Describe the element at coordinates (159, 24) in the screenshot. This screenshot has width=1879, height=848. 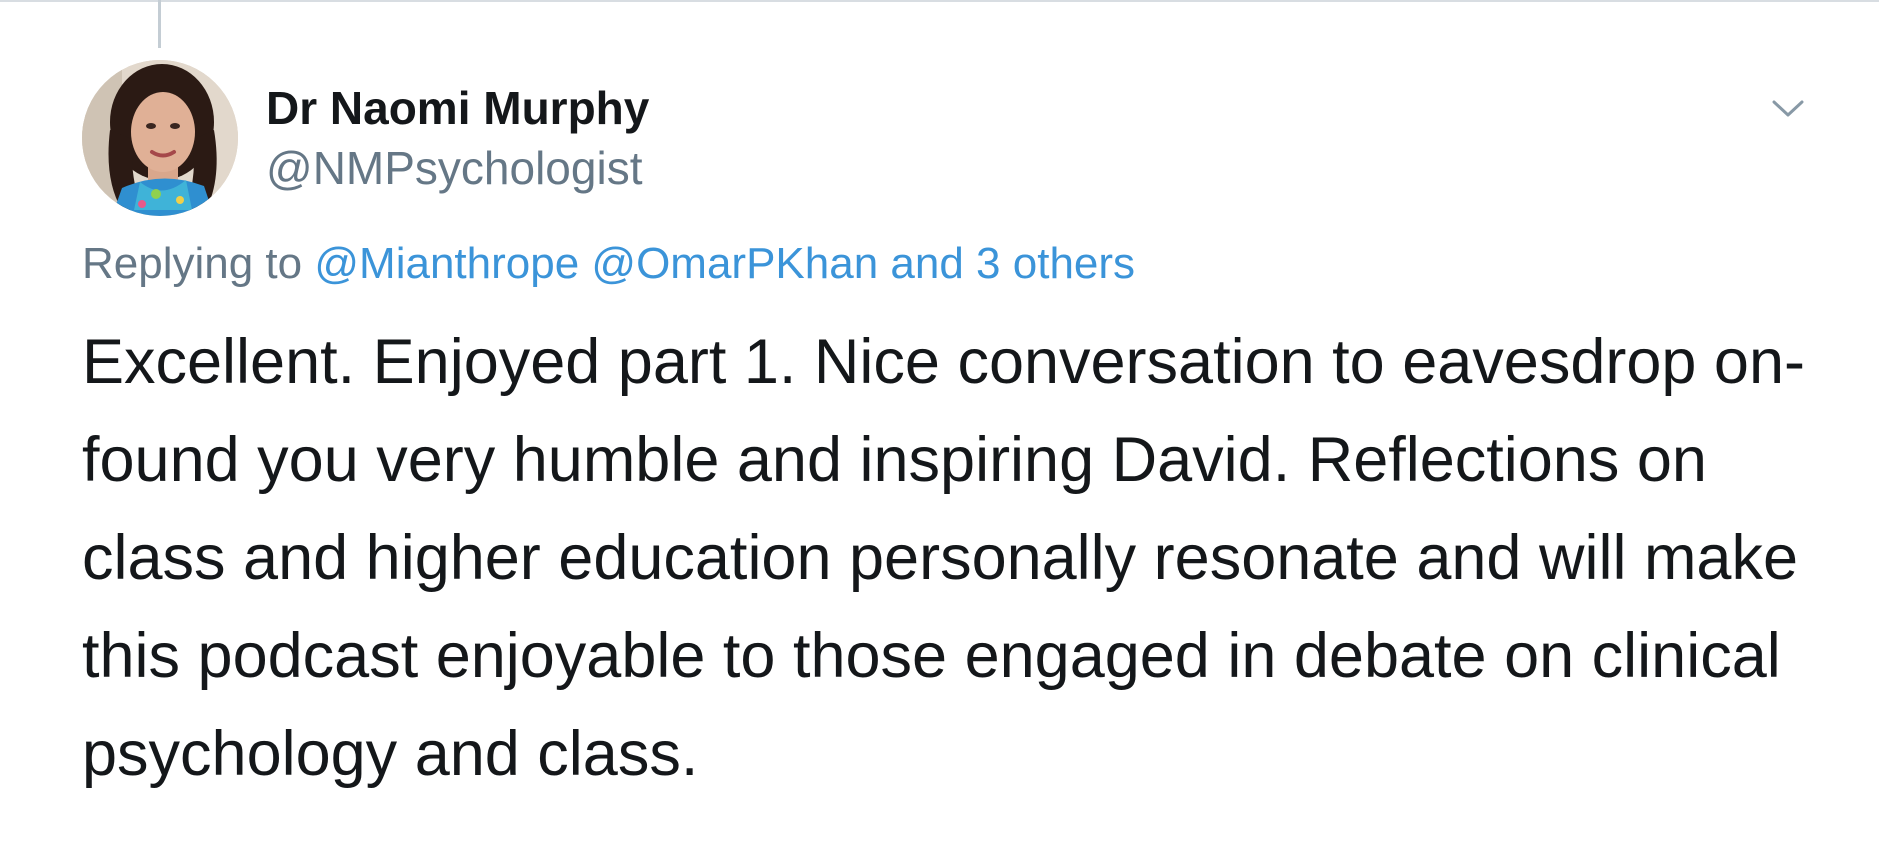
I see `thread-connector-line` at that location.